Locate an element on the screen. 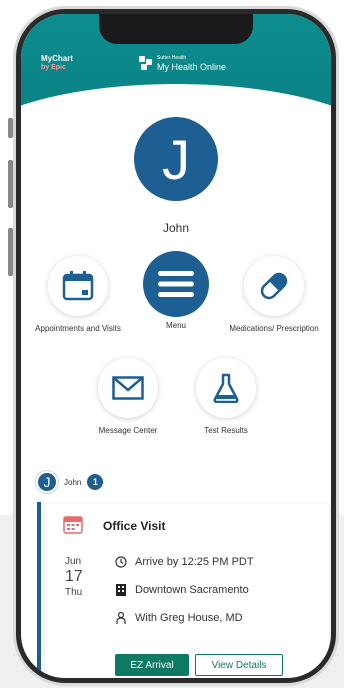 This screenshot has height=688, width=344. arrive-time-row: Arrive by 12:25 PM PDT is located at coordinates (184, 562).